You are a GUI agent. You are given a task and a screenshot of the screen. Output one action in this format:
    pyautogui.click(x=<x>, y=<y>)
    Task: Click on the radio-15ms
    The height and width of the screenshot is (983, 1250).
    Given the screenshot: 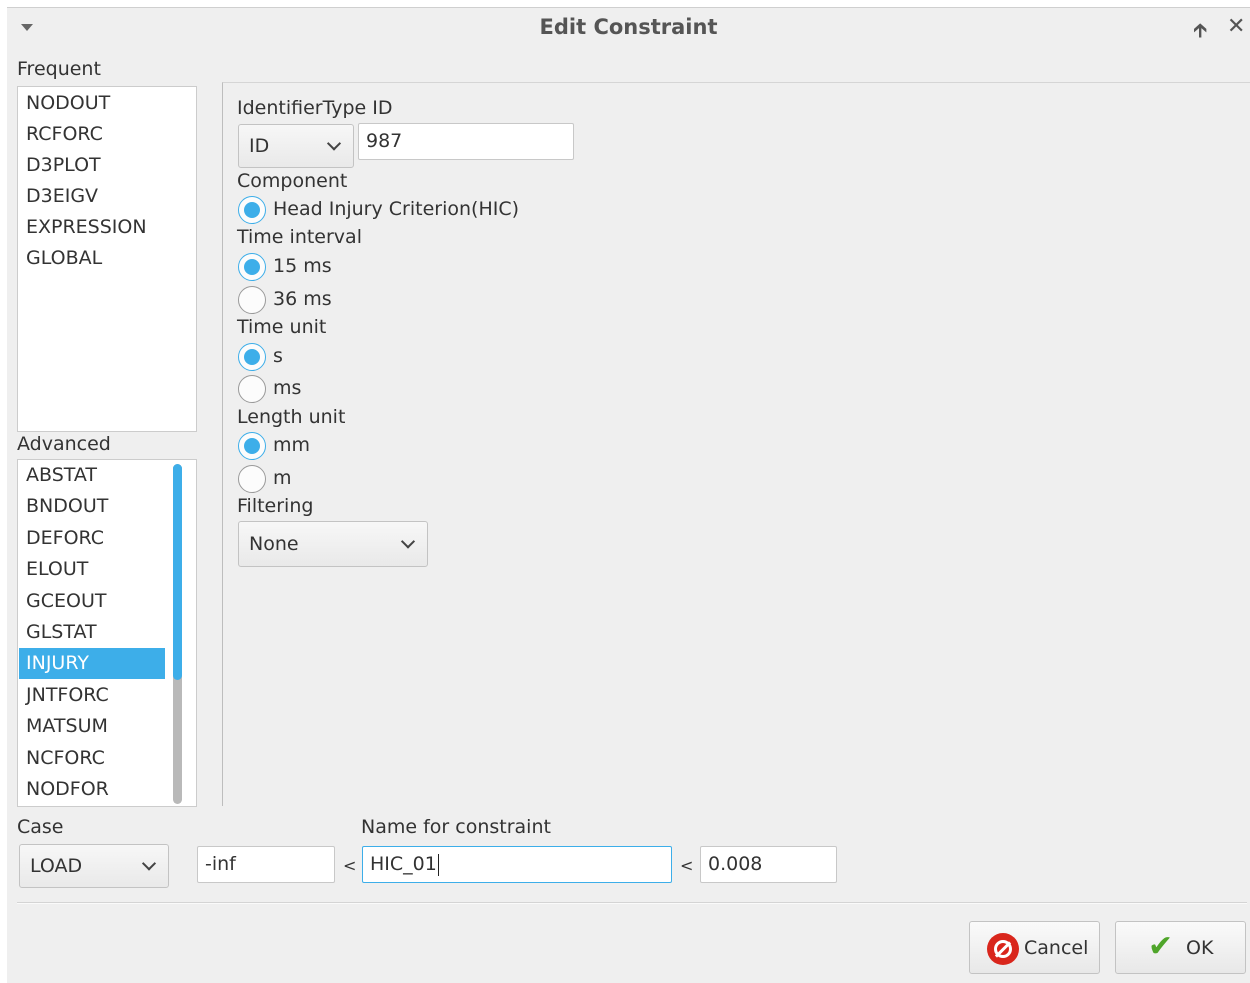 What is the action you would take?
    pyautogui.click(x=252, y=267)
    